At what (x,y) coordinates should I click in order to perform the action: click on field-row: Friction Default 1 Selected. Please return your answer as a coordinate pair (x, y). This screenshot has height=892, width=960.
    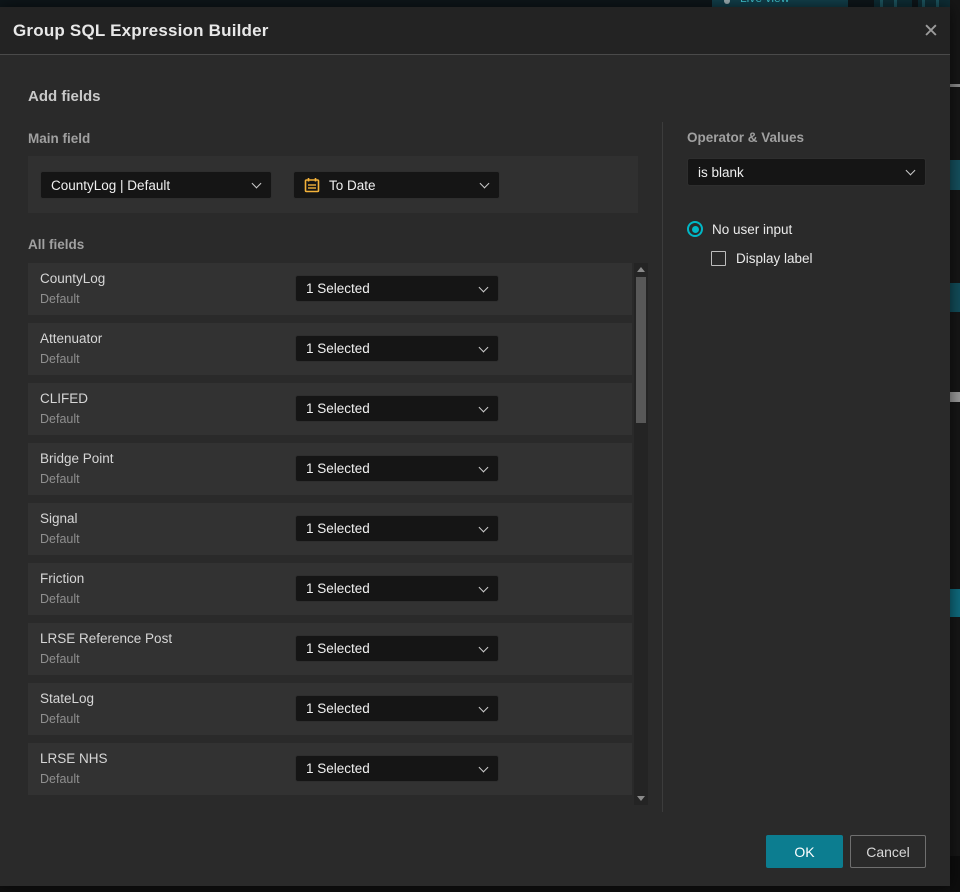
    Looking at the image, I should click on (330, 589).